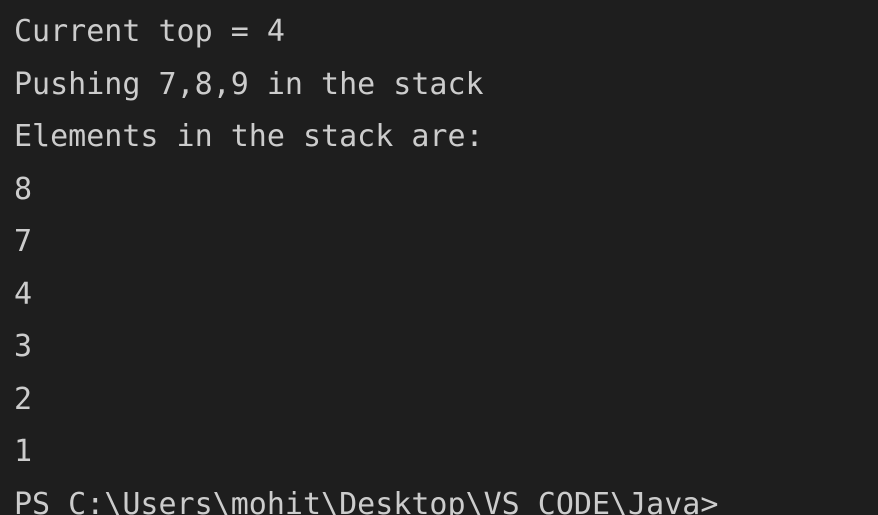  Describe the element at coordinates (249, 84) in the screenshot. I see `output-line-pushing: Pushing 7,8,9 in the stack` at that location.